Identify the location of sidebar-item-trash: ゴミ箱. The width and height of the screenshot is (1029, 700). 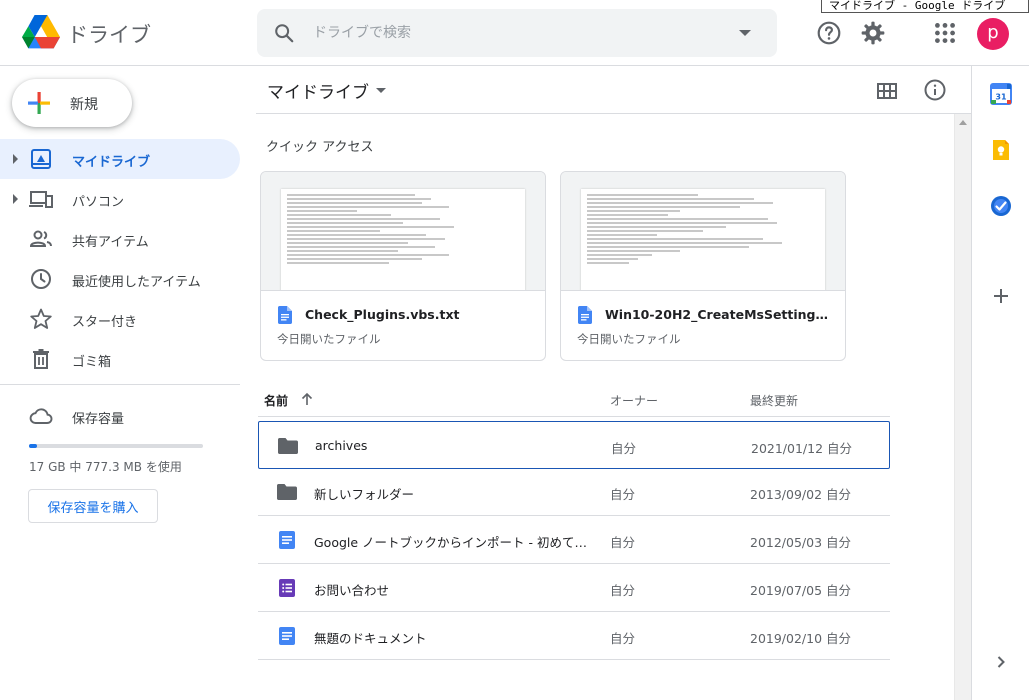
(120, 359).